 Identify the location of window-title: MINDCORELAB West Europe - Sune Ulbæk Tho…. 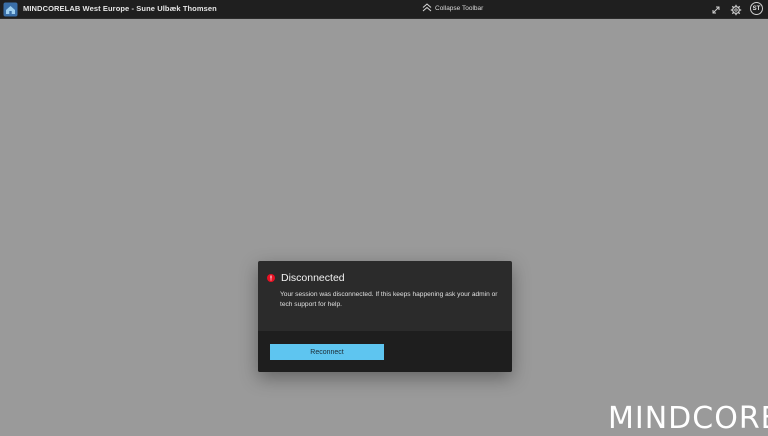
(120, 8).